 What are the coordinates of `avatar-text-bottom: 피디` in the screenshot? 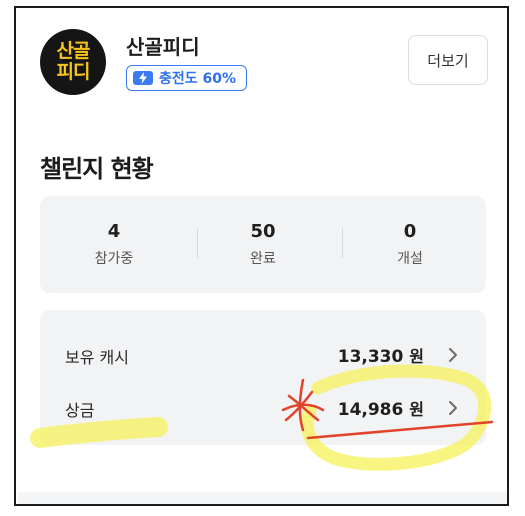 It's located at (73, 72).